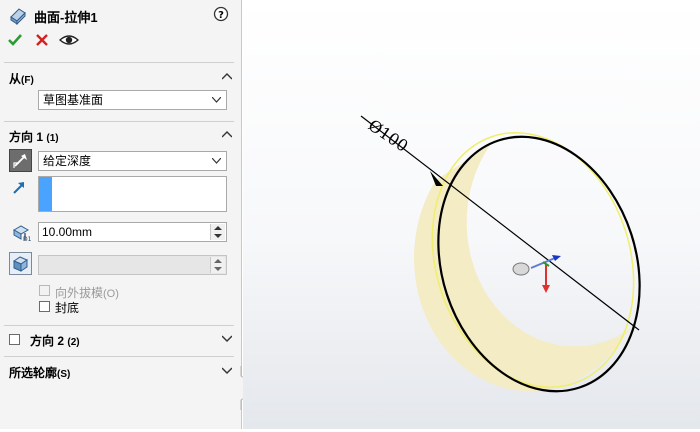 The width and height of the screenshot is (700, 432). I want to click on cap-ends-checkbox, so click(44, 306).